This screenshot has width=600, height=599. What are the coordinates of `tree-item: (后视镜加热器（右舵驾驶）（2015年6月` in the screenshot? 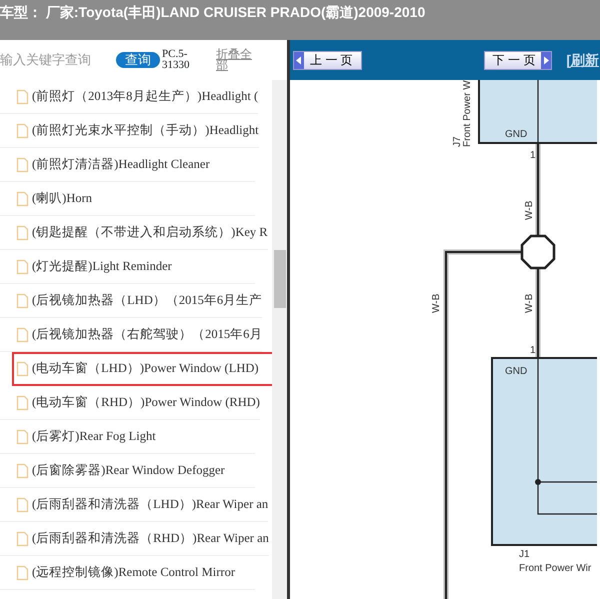 It's located at (131, 335).